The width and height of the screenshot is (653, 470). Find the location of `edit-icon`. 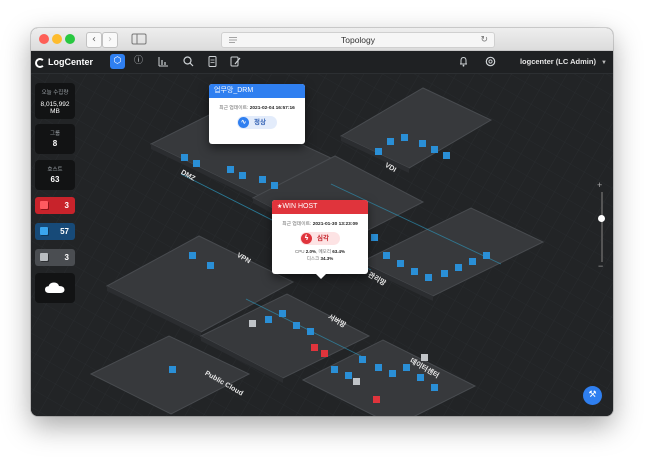

edit-icon is located at coordinates (235, 61).